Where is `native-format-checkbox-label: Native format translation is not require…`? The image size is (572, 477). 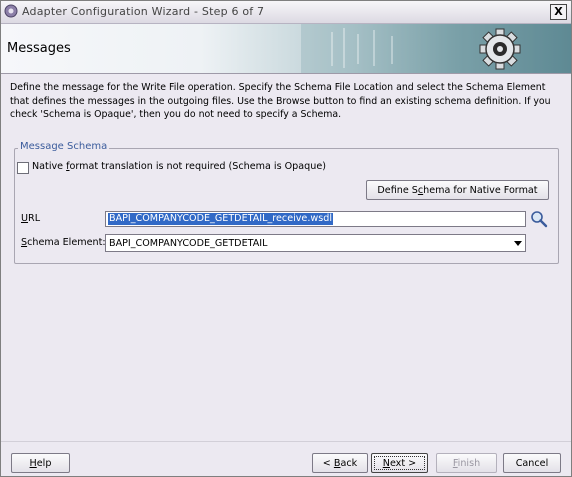 native-format-checkbox-label: Native format translation is not require… is located at coordinates (179, 166).